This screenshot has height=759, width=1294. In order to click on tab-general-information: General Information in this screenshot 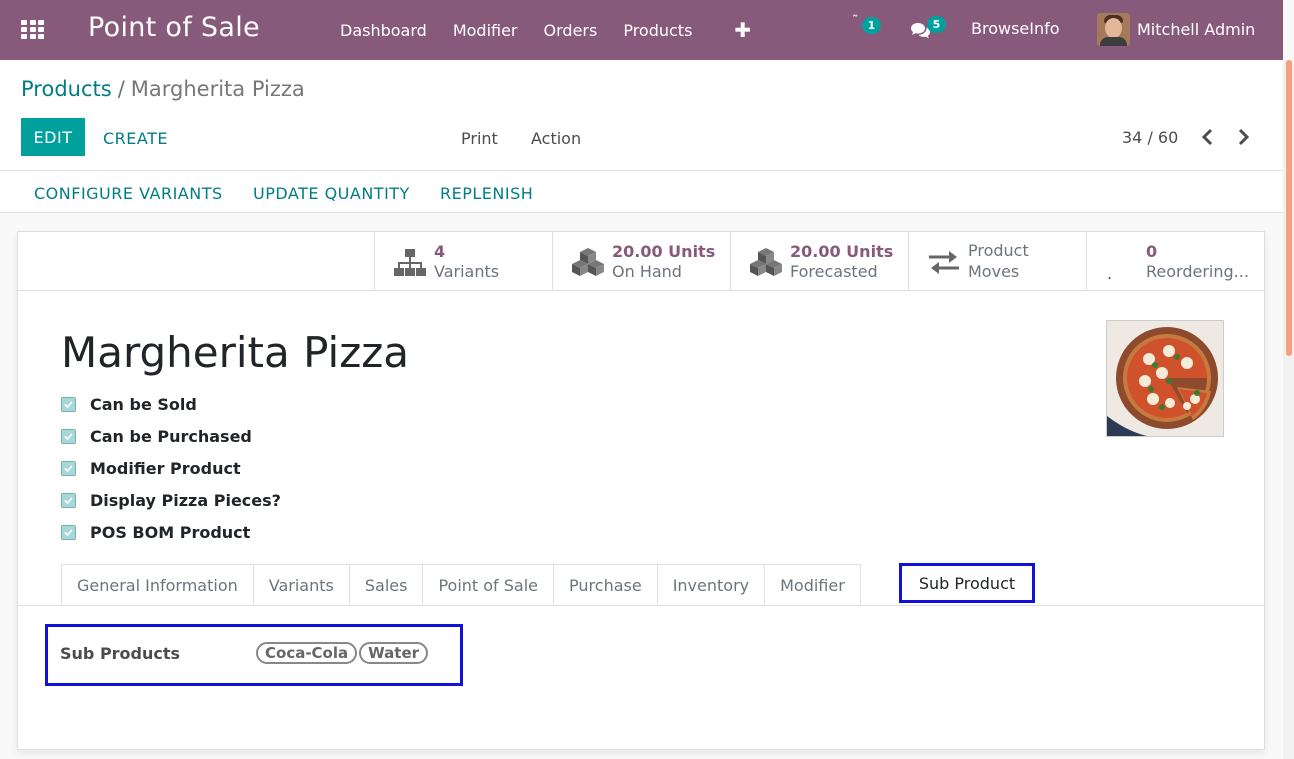, I will do `click(157, 585)`.